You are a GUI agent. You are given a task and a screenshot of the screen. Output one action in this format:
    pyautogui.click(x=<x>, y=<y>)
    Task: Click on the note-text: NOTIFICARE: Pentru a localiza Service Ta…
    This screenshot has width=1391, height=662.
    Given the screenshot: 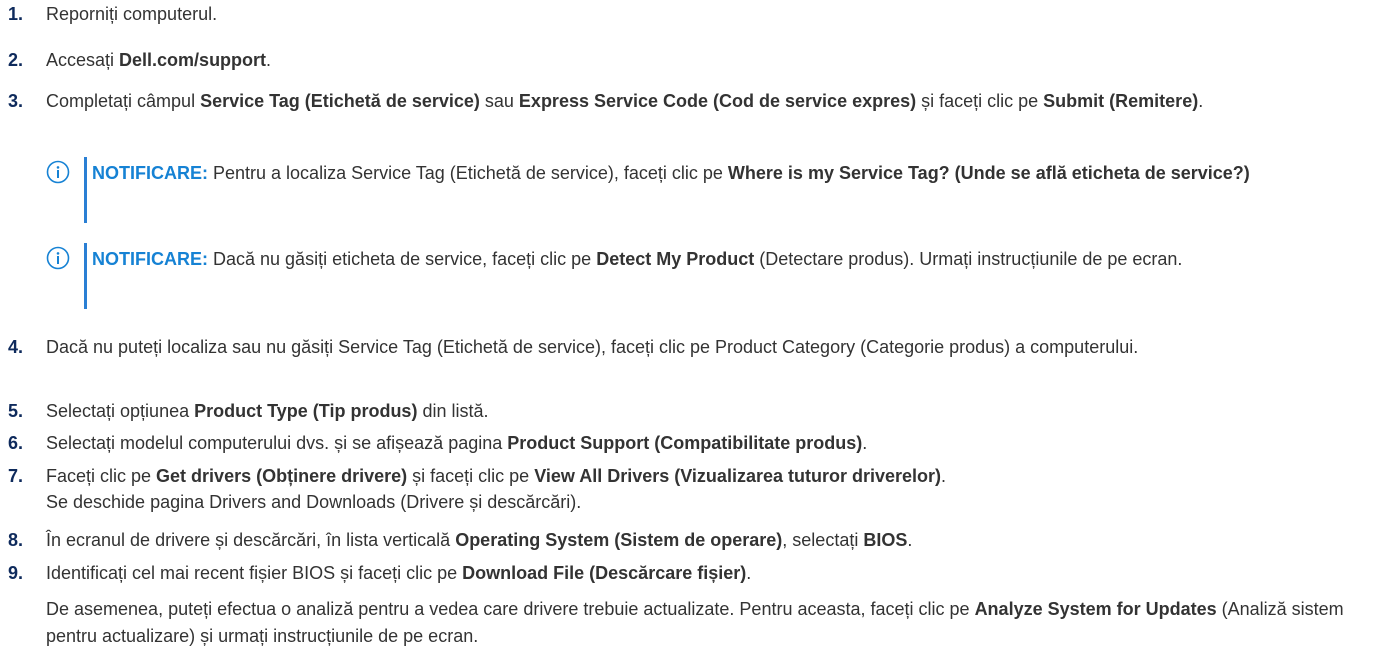 What is the action you would take?
    pyautogui.click(x=736, y=173)
    